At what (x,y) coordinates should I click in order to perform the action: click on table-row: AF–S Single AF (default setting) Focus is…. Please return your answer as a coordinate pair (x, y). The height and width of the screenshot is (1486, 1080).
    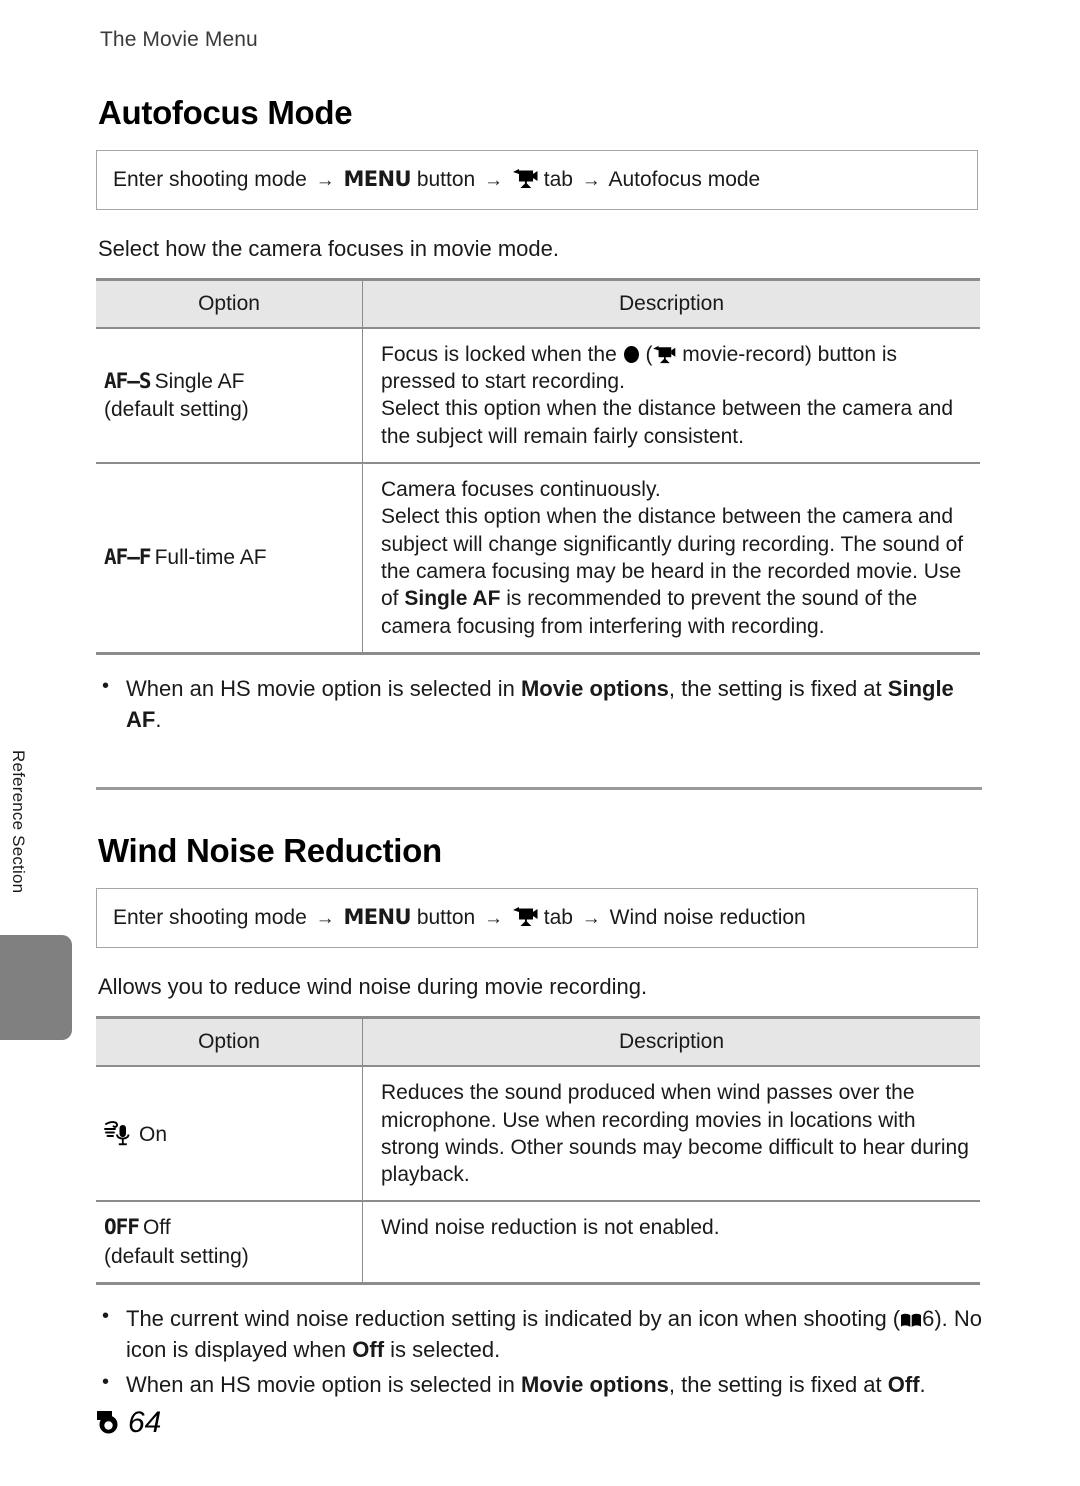
    Looking at the image, I should click on (538, 396).